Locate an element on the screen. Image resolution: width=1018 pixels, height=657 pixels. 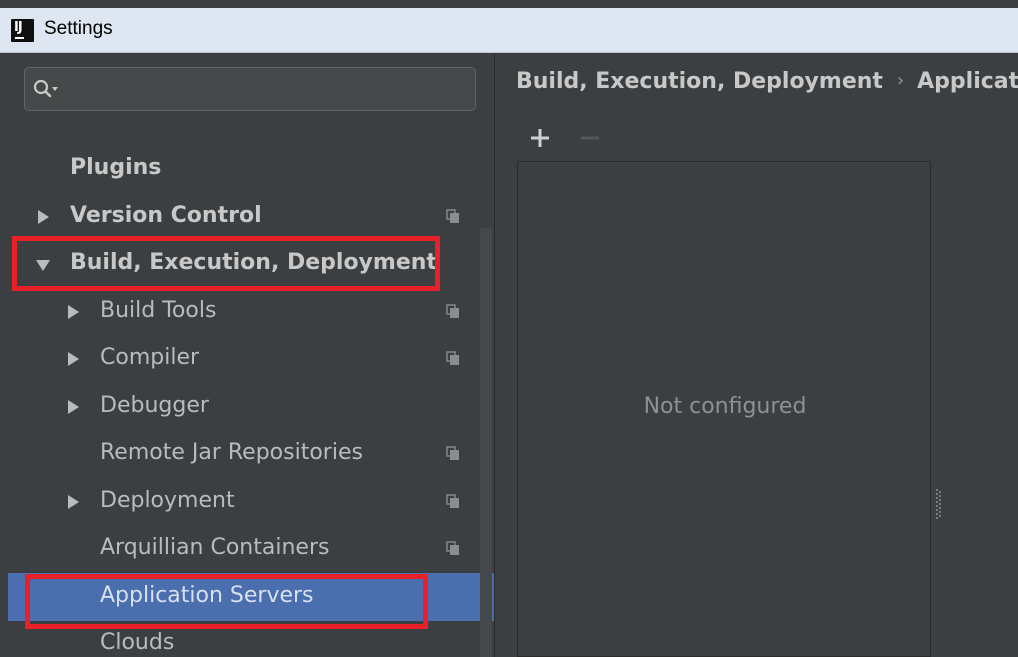
sidebar-item-deployment: Deployment is located at coordinates (251, 502).